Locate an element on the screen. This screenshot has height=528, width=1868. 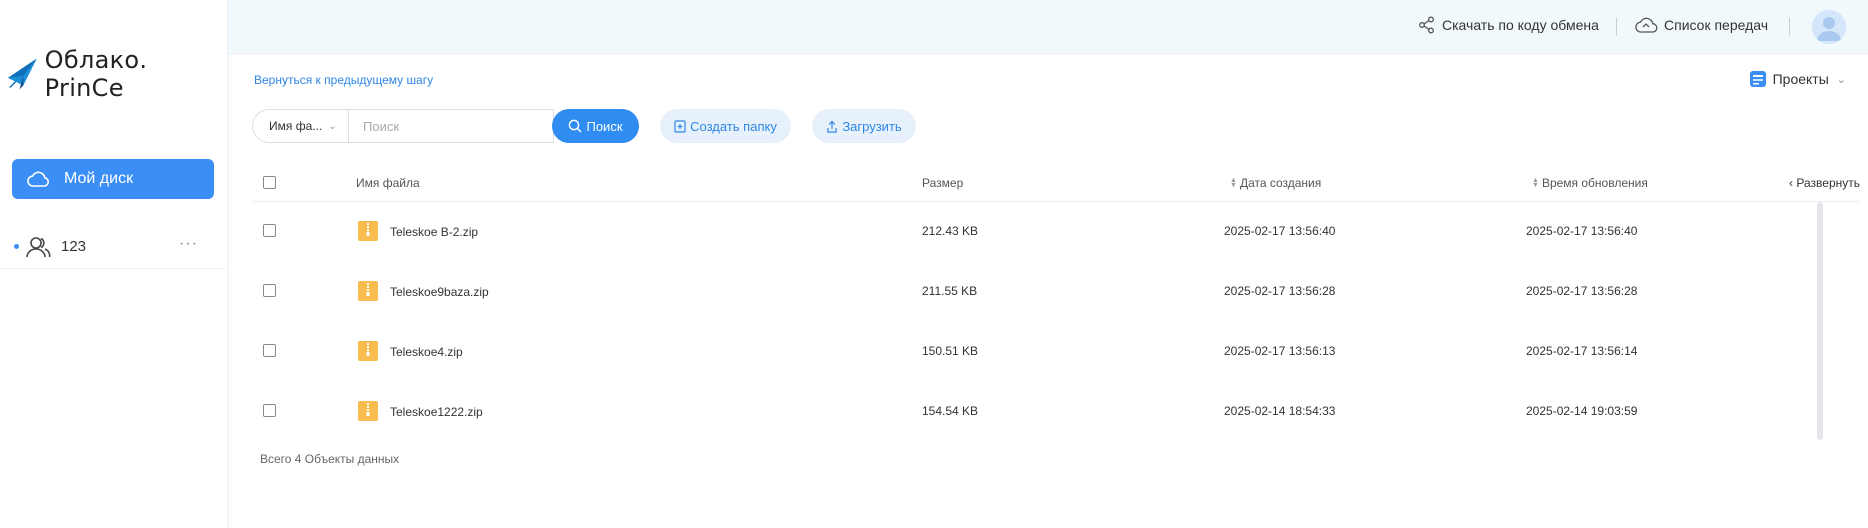
more-options-icon: ··· is located at coordinates (188, 244).